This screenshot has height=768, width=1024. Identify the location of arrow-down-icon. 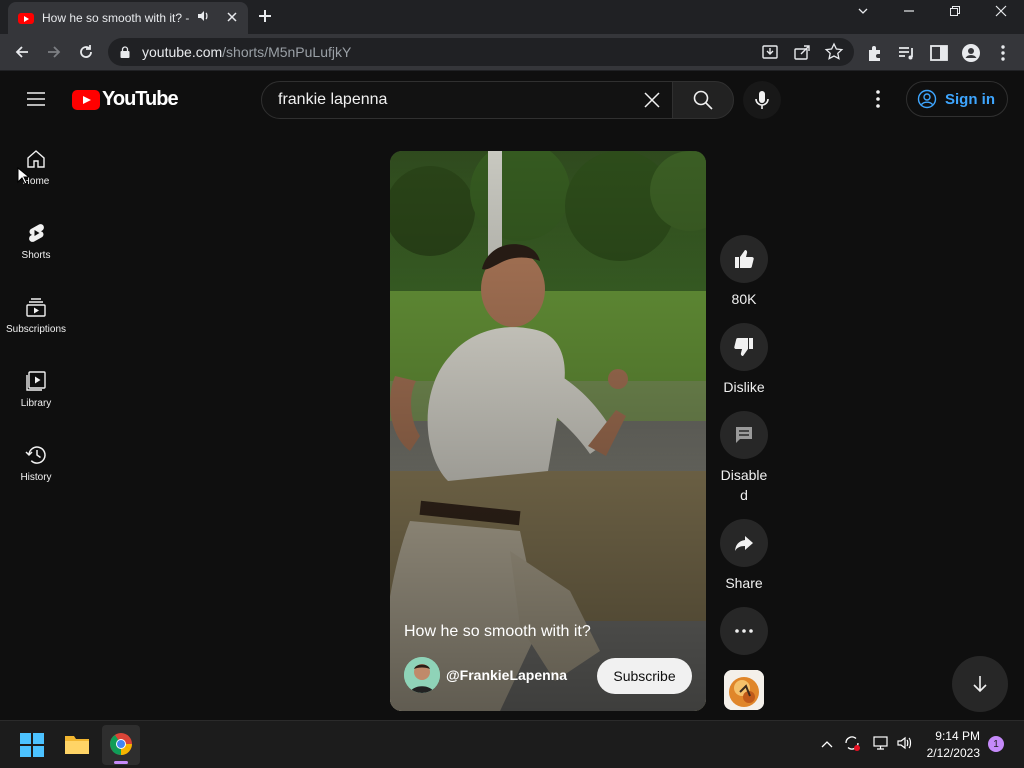
(980, 684).